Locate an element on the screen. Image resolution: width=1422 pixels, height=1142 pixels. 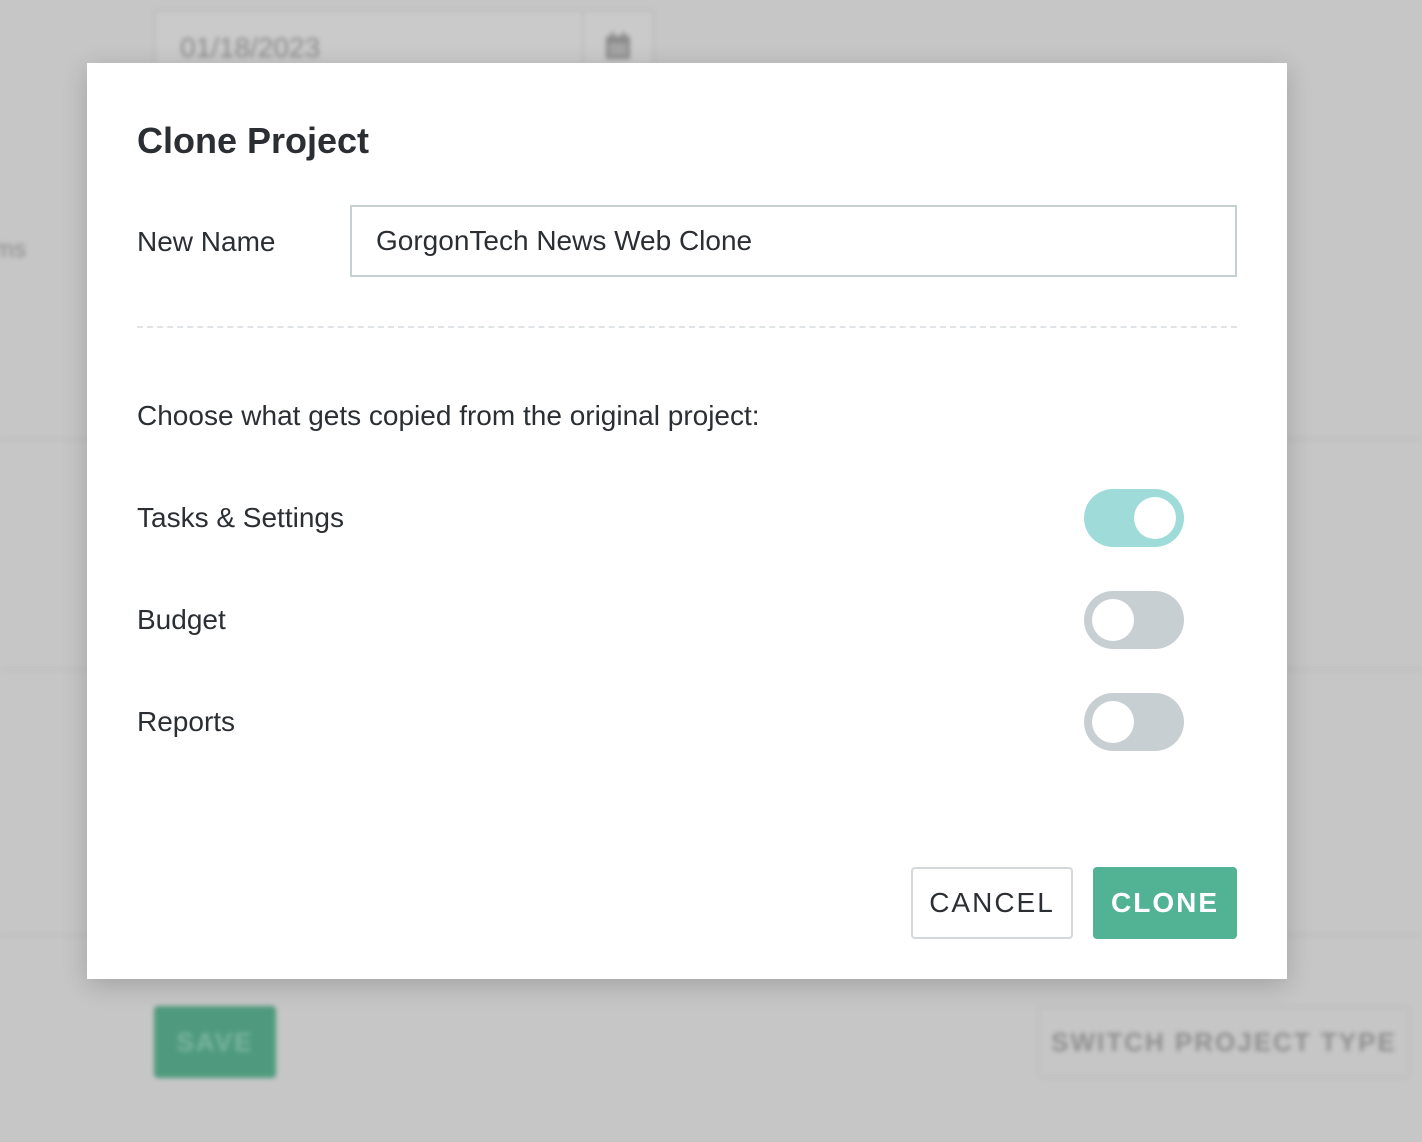
dialog-title: Clone Project is located at coordinates (253, 140).